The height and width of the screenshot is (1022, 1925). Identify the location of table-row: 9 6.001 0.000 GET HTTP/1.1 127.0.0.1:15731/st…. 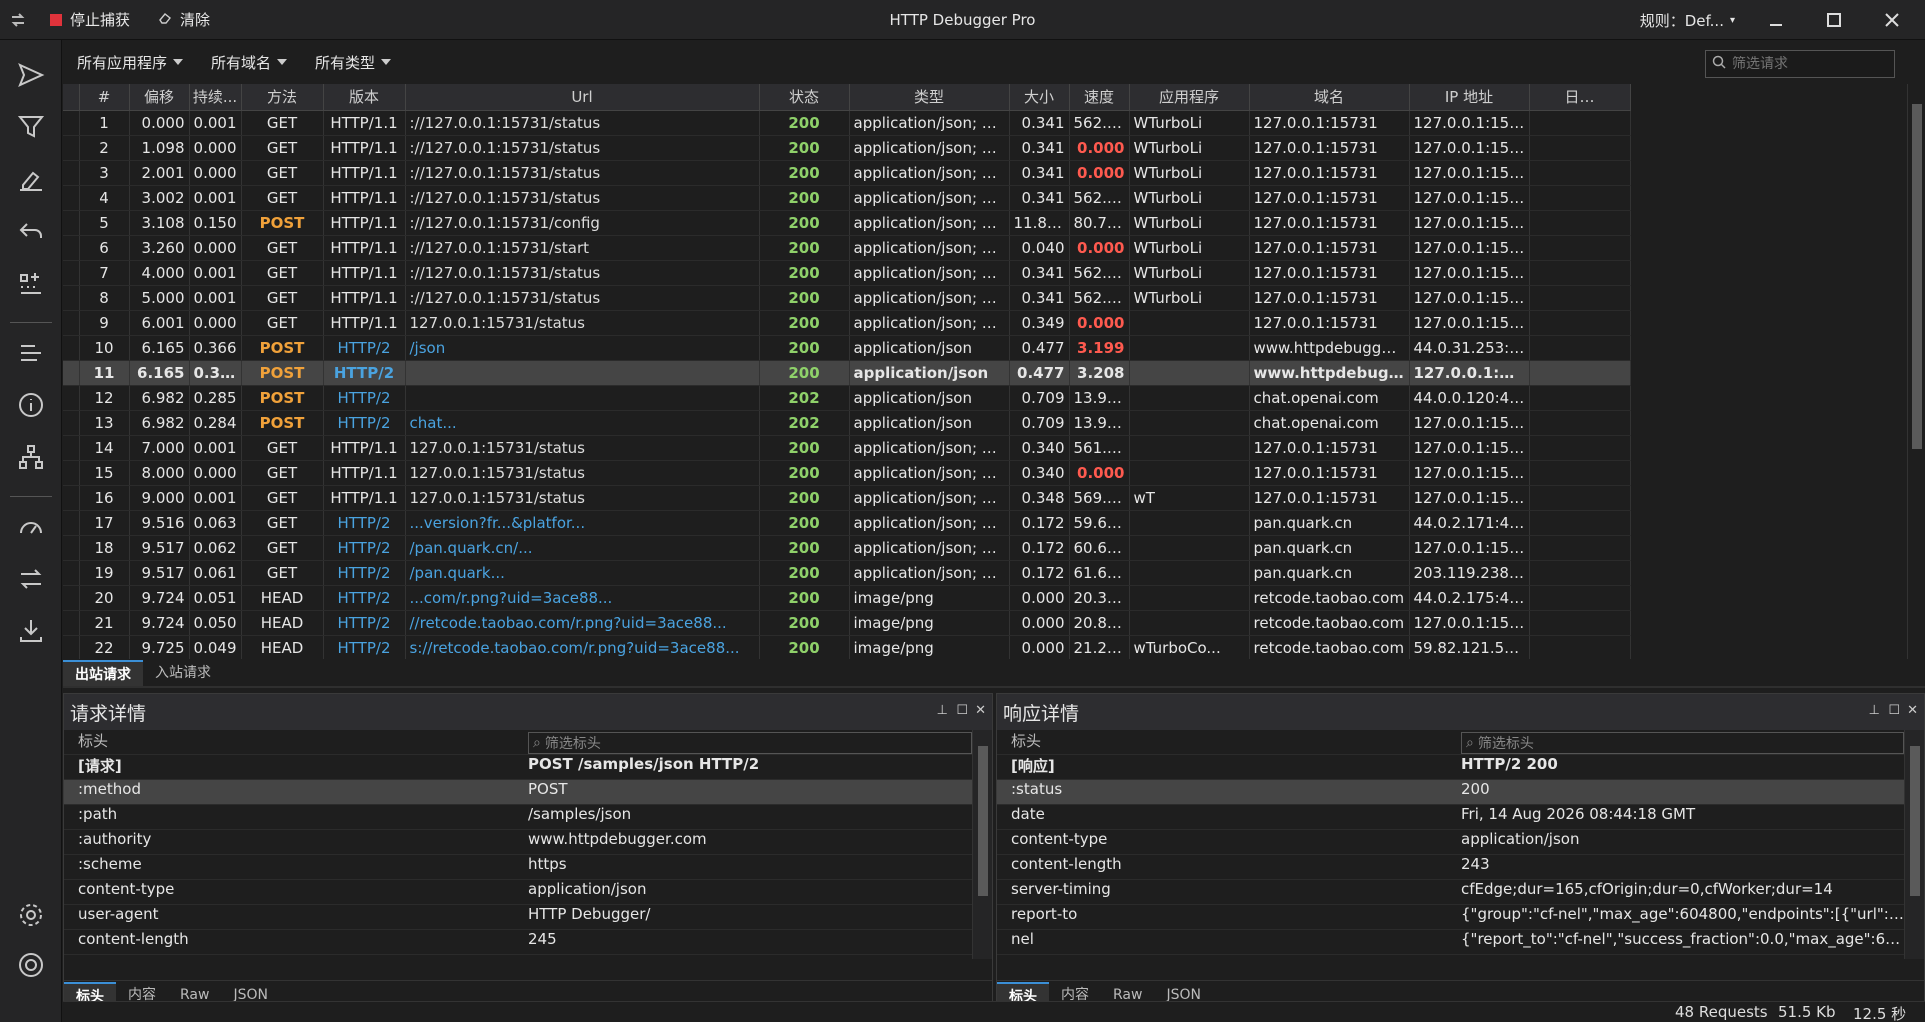
(847, 323).